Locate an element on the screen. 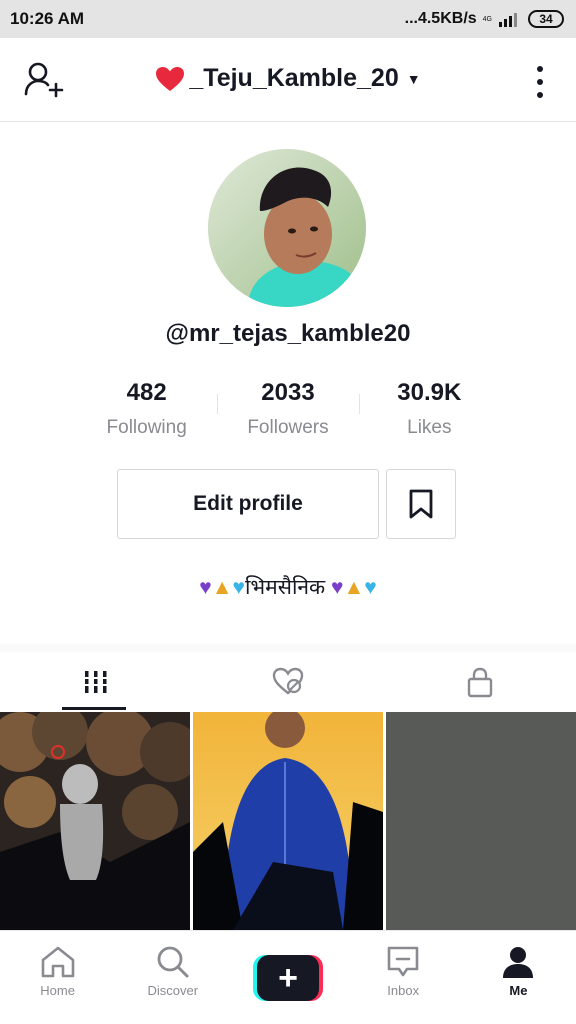  liked-hidden-icon is located at coordinates (288, 681).